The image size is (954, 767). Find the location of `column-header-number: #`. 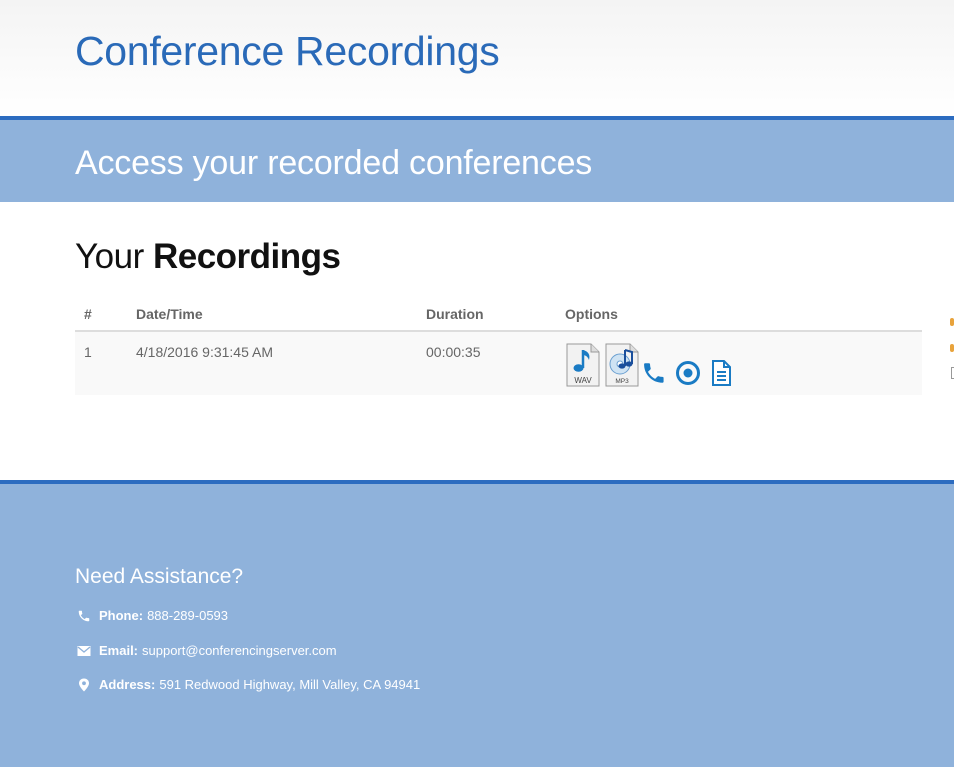

column-header-number: # is located at coordinates (105, 315).